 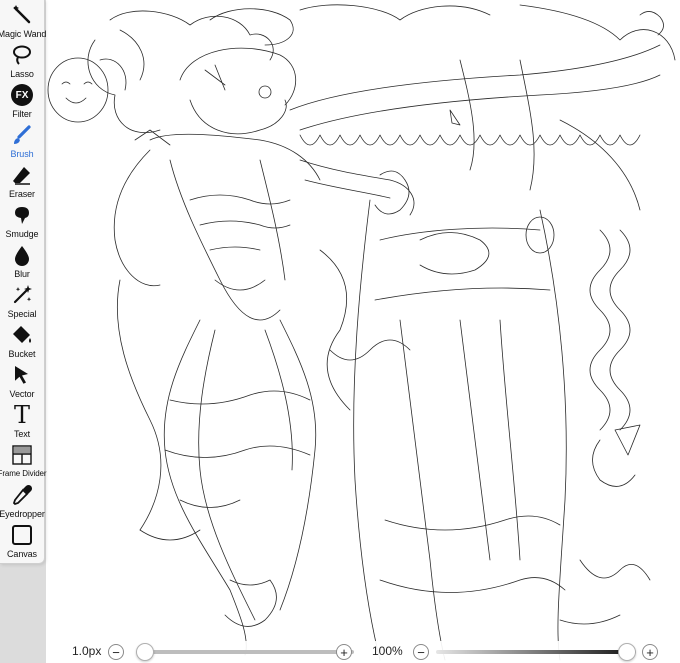 What do you see at coordinates (22, 554) in the screenshot?
I see `tool-label: Canvas` at bounding box center [22, 554].